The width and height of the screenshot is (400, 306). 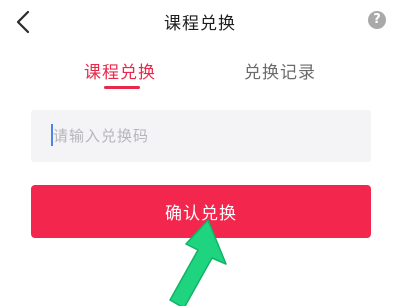 I want to click on annotation-arrow-icon, so click(x=198, y=262).